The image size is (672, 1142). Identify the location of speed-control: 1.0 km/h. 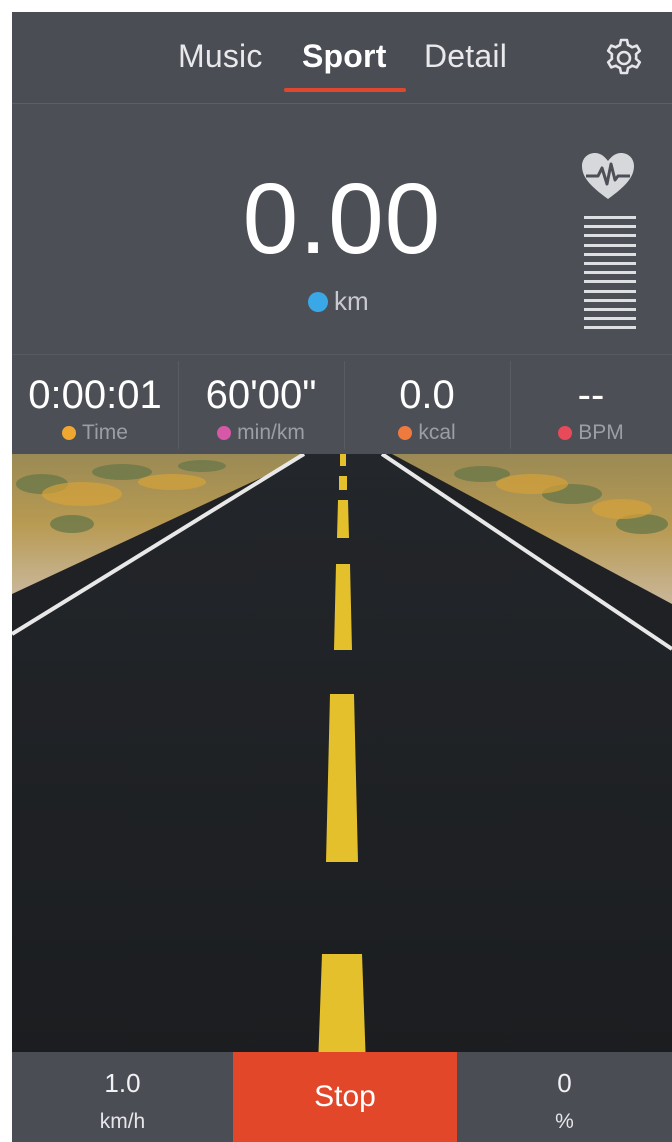
(122, 1097).